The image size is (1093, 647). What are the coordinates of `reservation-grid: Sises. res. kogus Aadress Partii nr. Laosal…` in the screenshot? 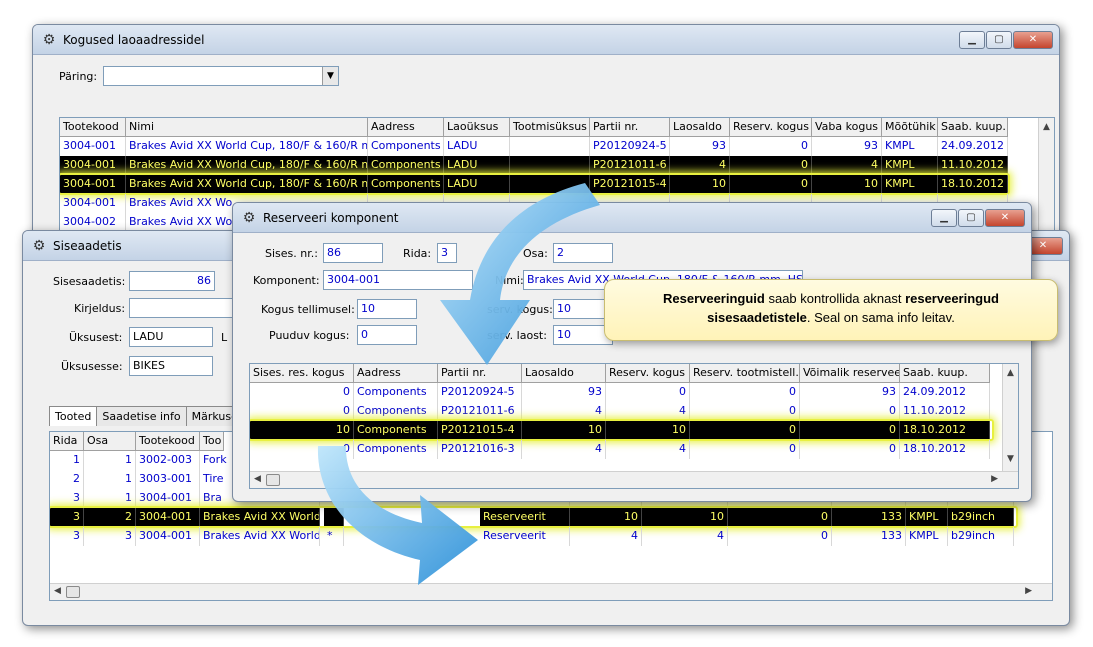 It's located at (634, 426).